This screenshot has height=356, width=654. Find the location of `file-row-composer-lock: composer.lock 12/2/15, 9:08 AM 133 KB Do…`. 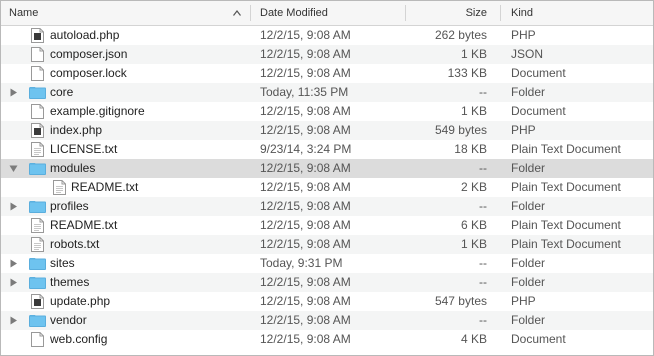

file-row-composer-lock: composer.lock 12/2/15, 9:08 AM 133 KB Do… is located at coordinates (327, 73).